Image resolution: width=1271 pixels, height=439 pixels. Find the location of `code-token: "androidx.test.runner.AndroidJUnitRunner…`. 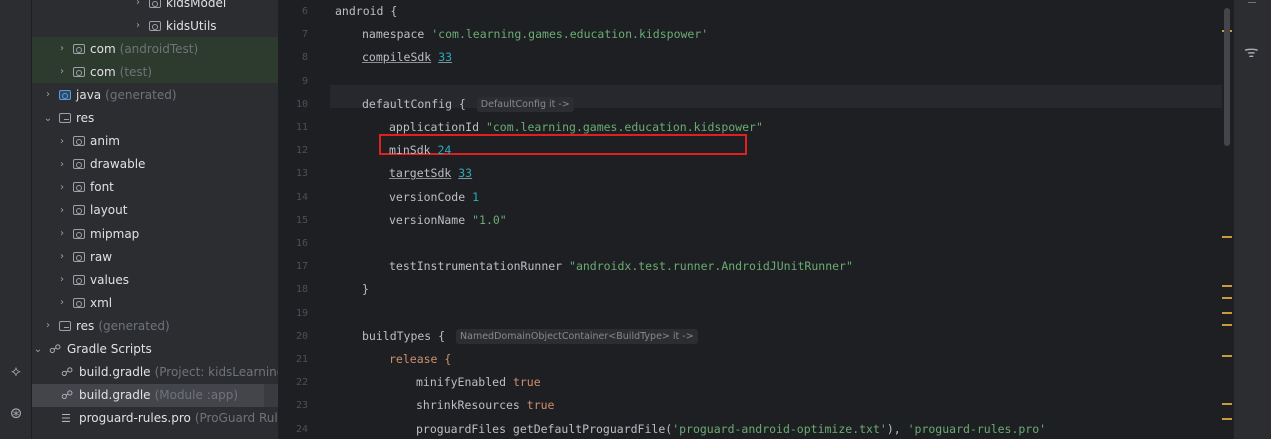

code-token: "androidx.test.runner.AndroidJUnitRunner… is located at coordinates (711, 266).